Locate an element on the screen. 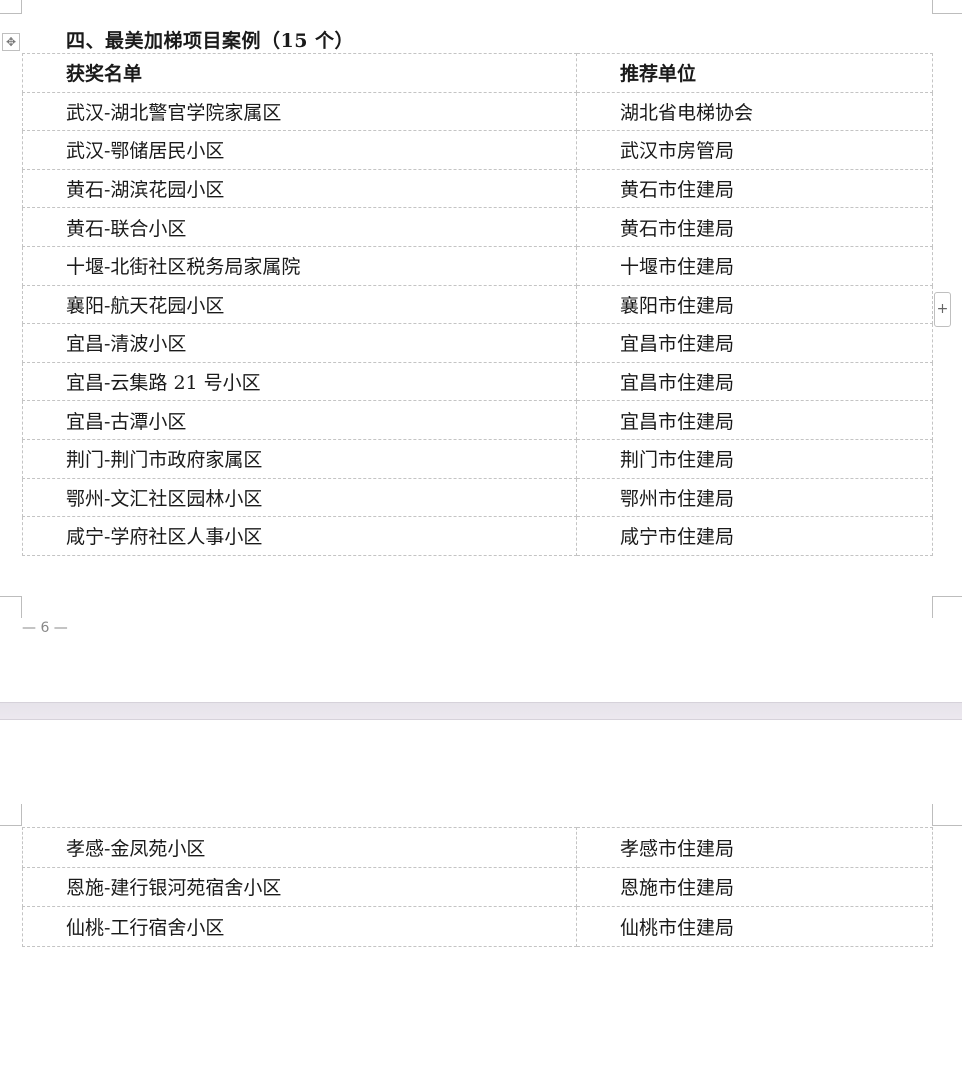  table-row: 仙桃-工行宿舍小区 仙桃市住建局 is located at coordinates (477, 926).